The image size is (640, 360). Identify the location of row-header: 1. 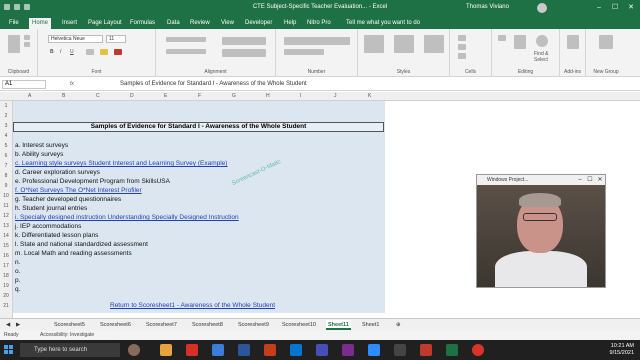
(6, 106).